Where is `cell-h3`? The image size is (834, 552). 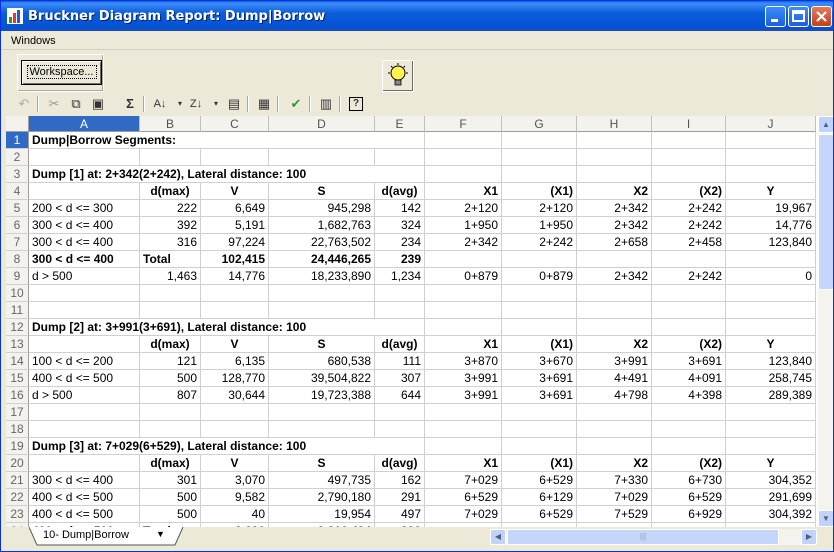 cell-h3 is located at coordinates (614, 174).